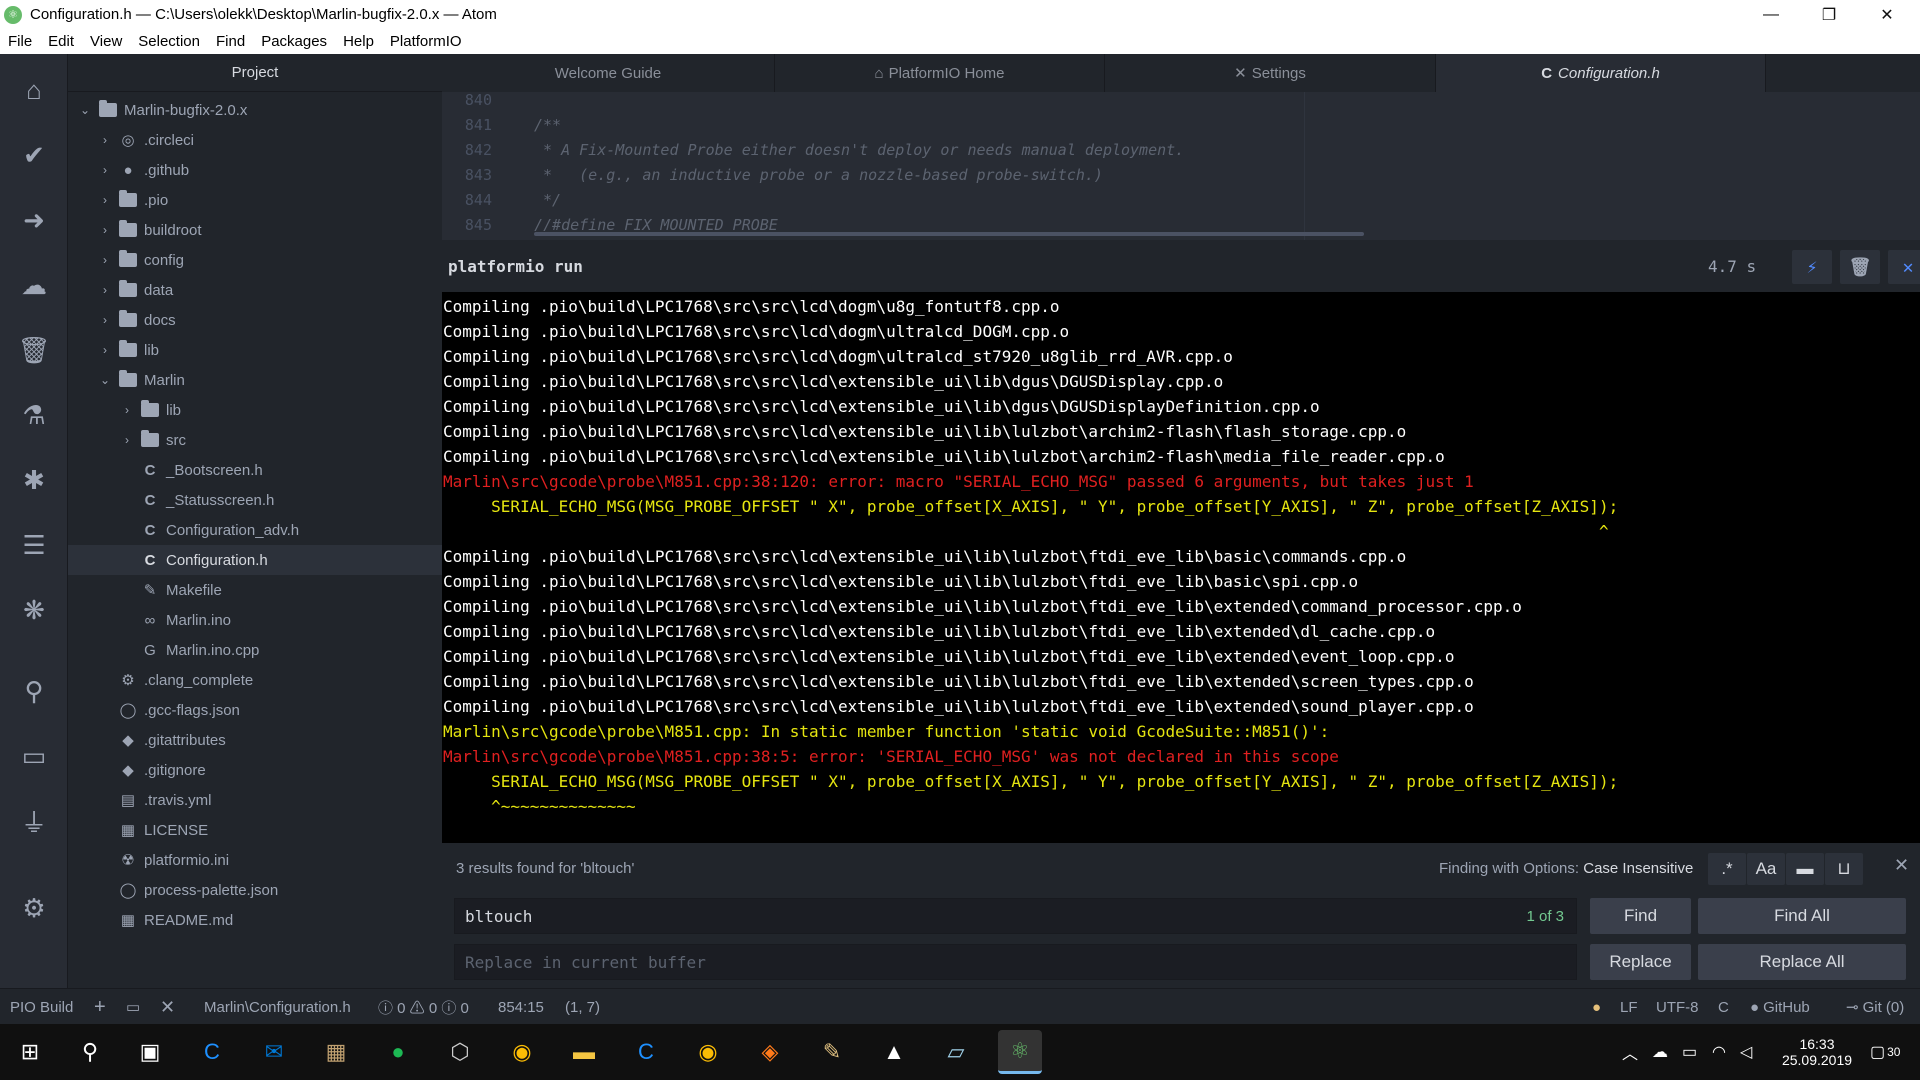 The image size is (1920, 1080). I want to click on line-ending: LF, so click(1629, 1007).